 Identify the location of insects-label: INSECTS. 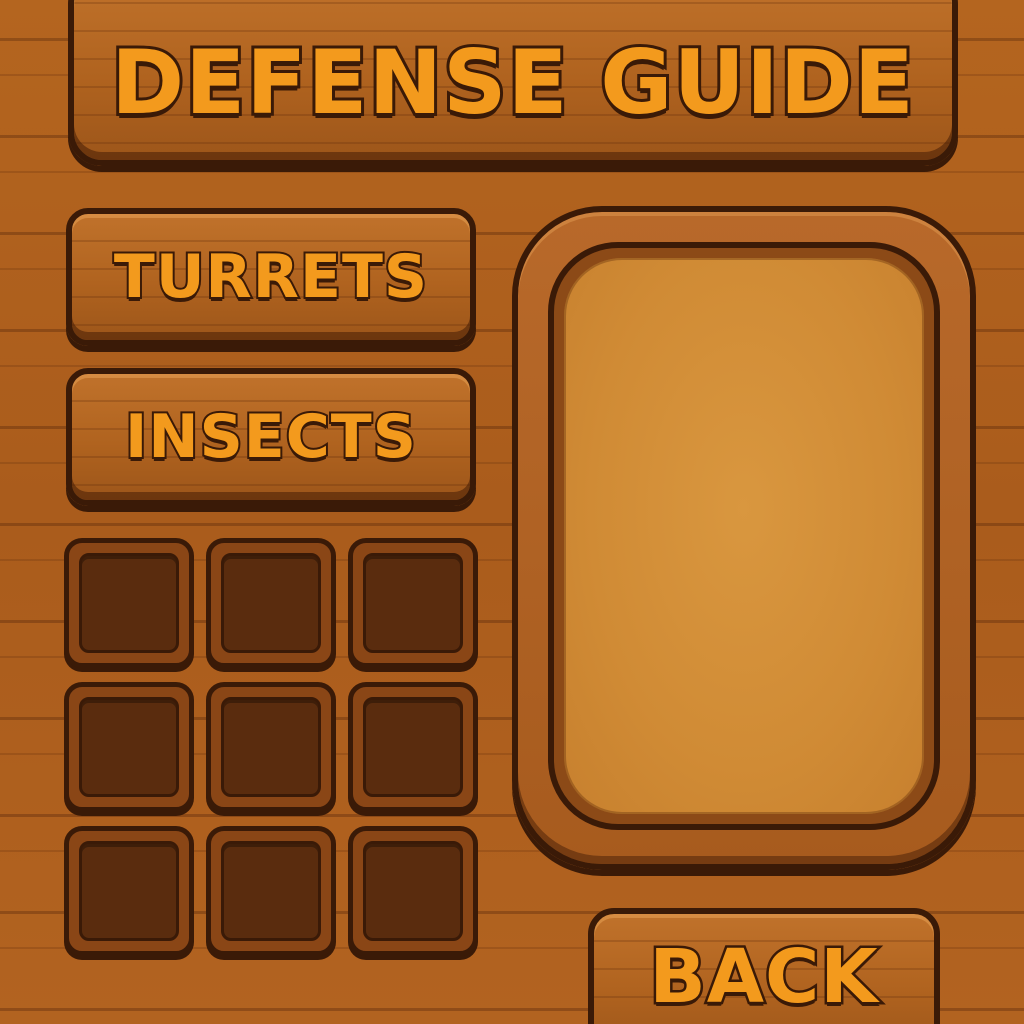
(270, 437).